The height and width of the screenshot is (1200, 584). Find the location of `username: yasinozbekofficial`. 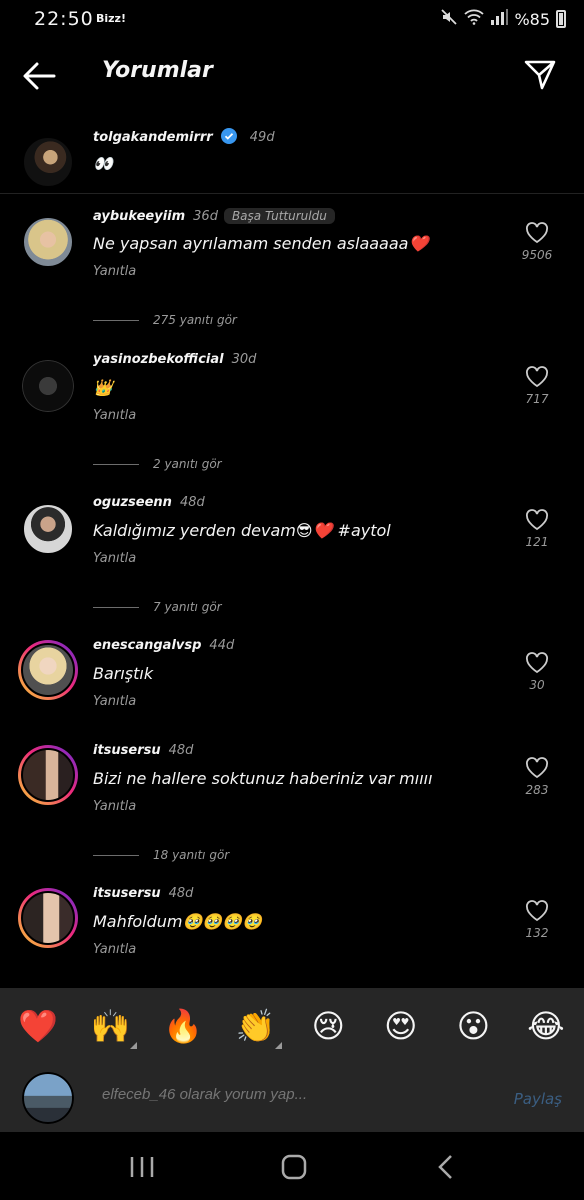

username: yasinozbekofficial is located at coordinates (158, 359).